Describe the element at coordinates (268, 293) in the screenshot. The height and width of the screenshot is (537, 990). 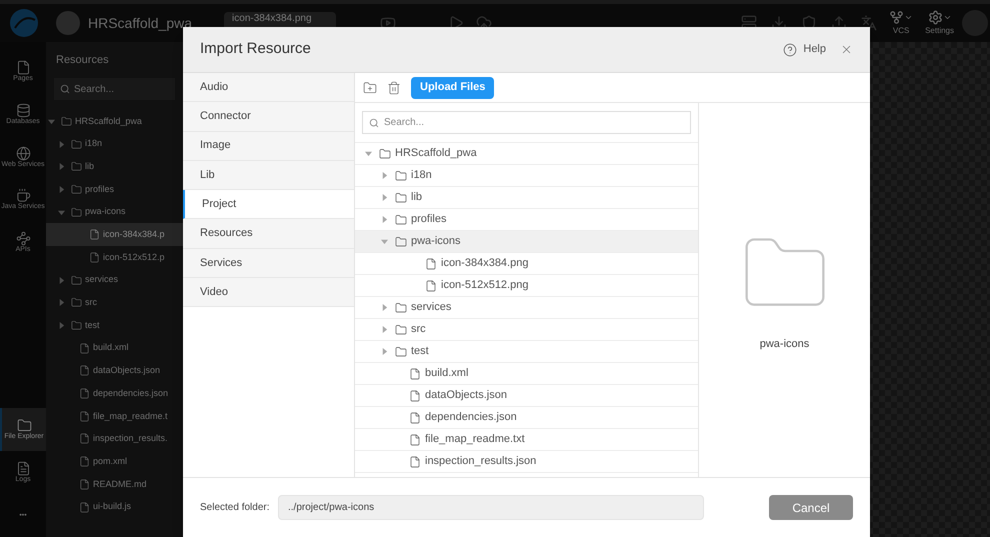
I see `category-tab: Video` at that location.